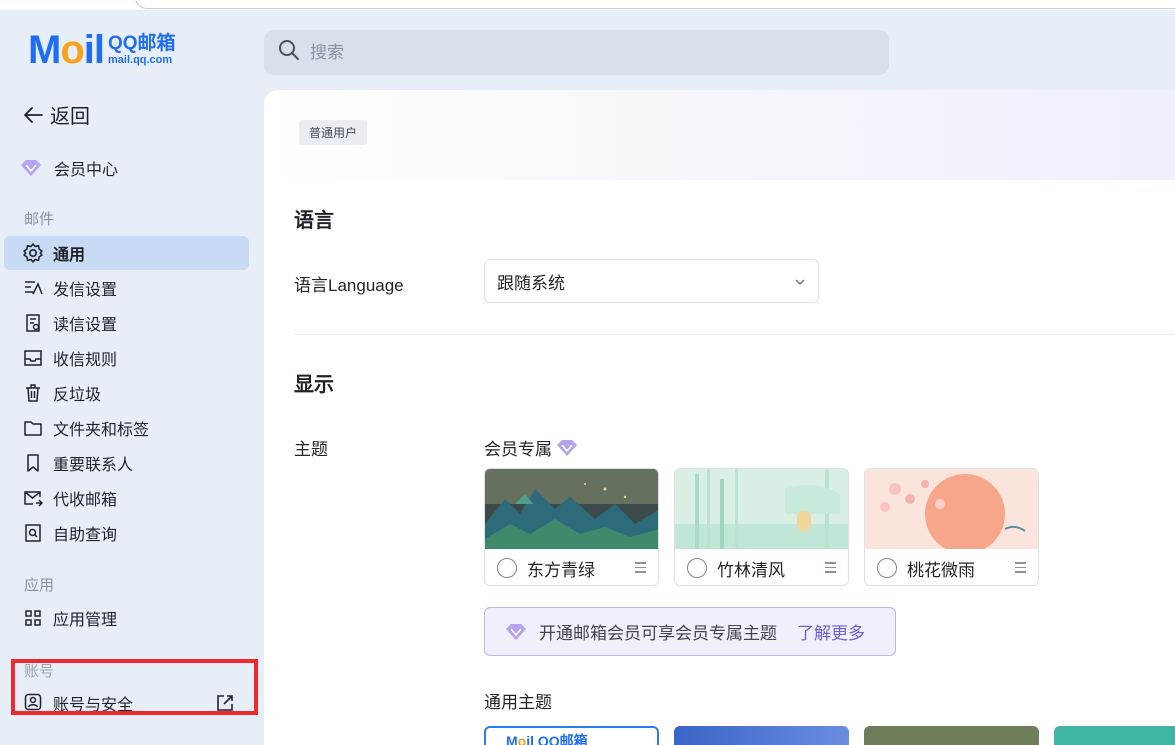 The width and height of the screenshot is (1175, 745). Describe the element at coordinates (85, 360) in the screenshot. I see `sidebar-item-label: 收信规则` at that location.